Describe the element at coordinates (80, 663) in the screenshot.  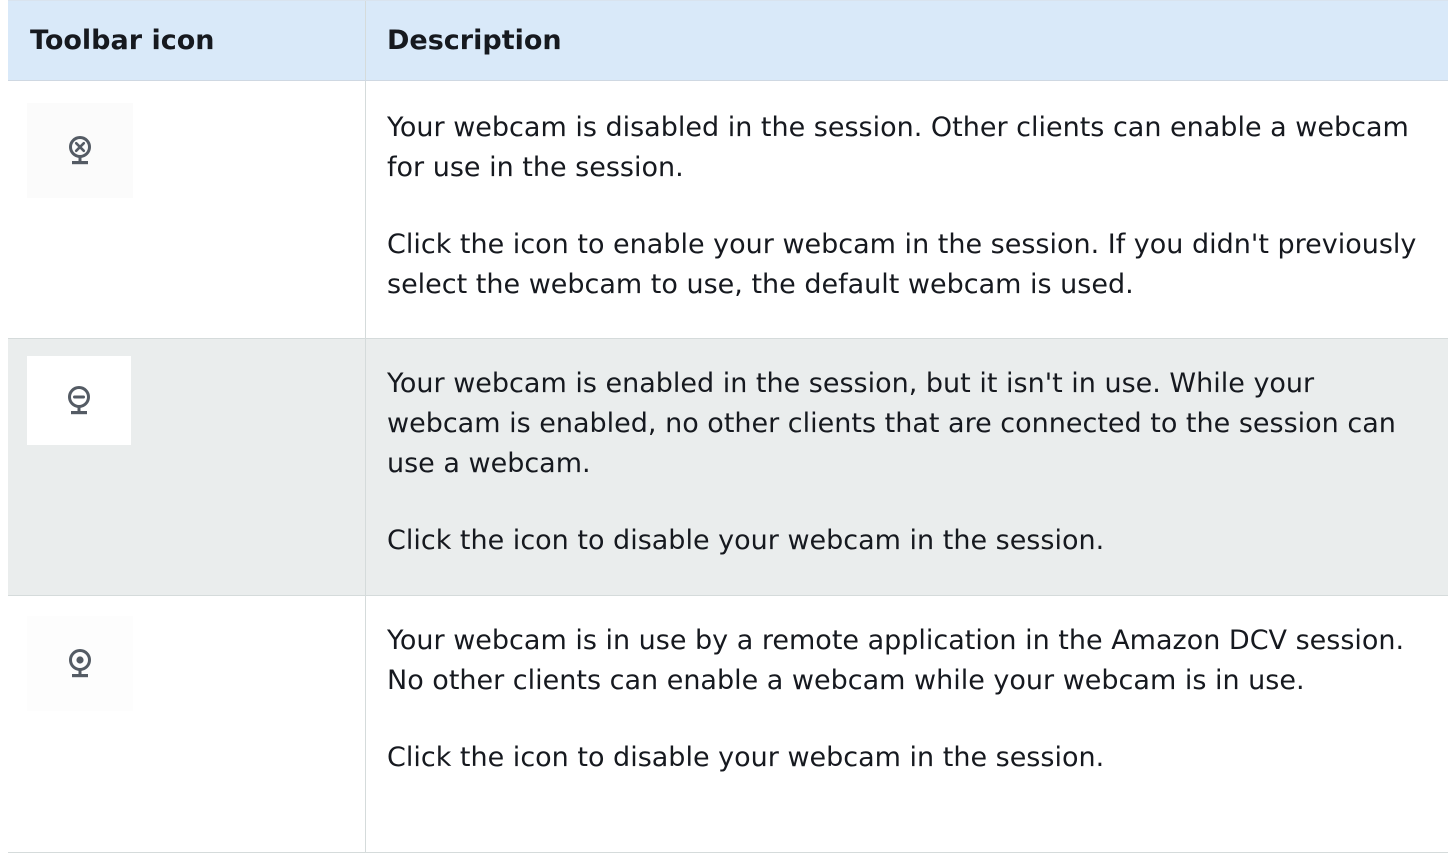
I see `webcam-in-use-icon` at that location.